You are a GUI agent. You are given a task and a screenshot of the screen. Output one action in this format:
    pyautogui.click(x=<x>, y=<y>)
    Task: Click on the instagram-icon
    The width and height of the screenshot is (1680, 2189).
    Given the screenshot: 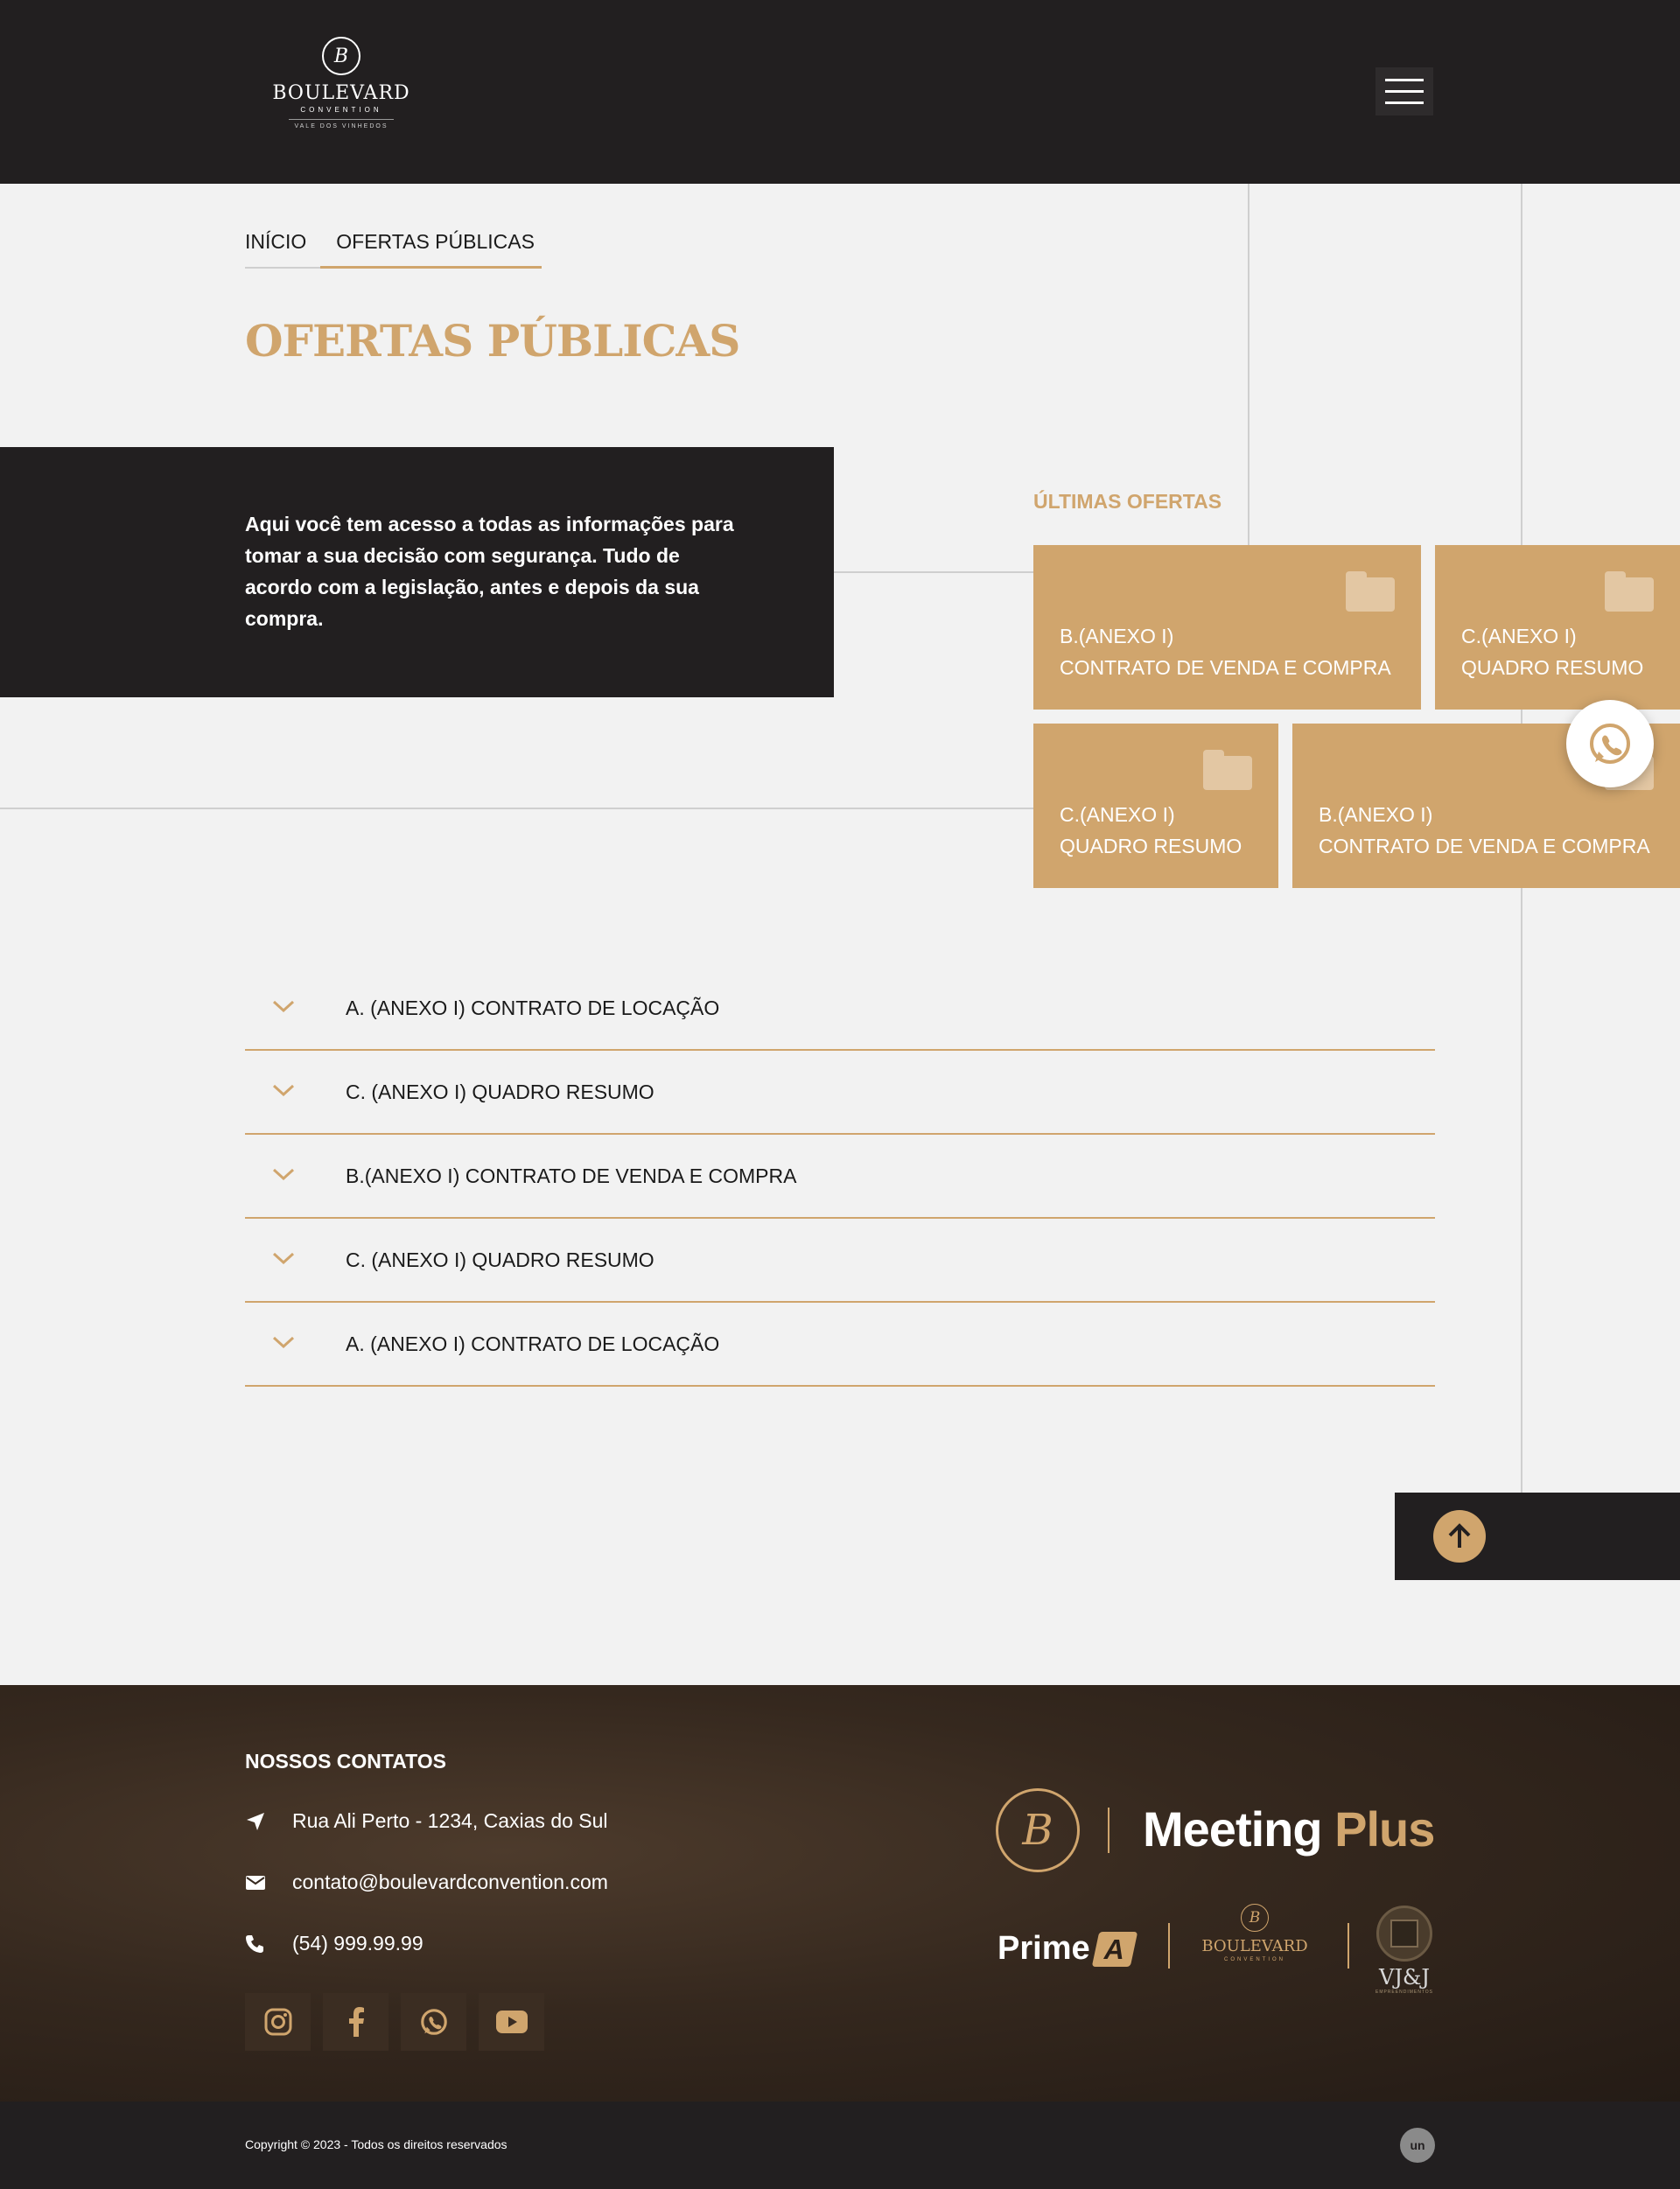 What is the action you would take?
    pyautogui.click(x=277, y=2022)
    